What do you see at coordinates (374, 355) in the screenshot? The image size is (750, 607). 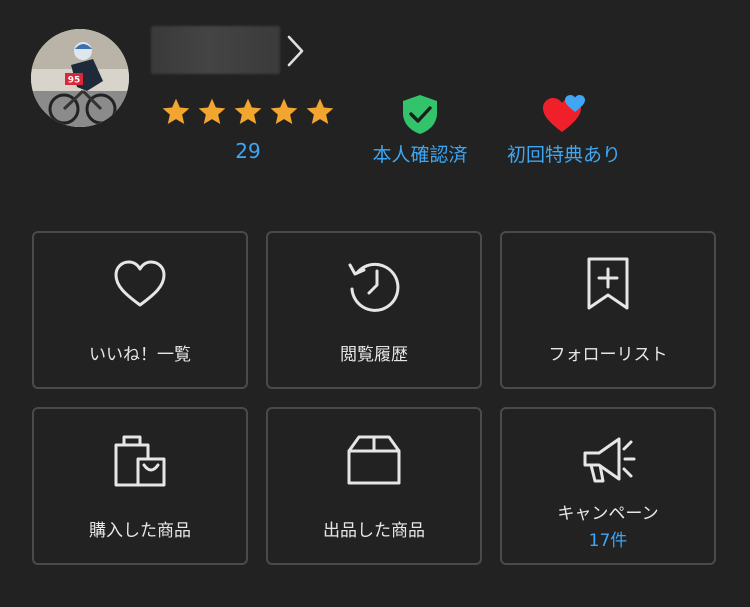 I see `tile-history-label: 閲覧履歴` at bounding box center [374, 355].